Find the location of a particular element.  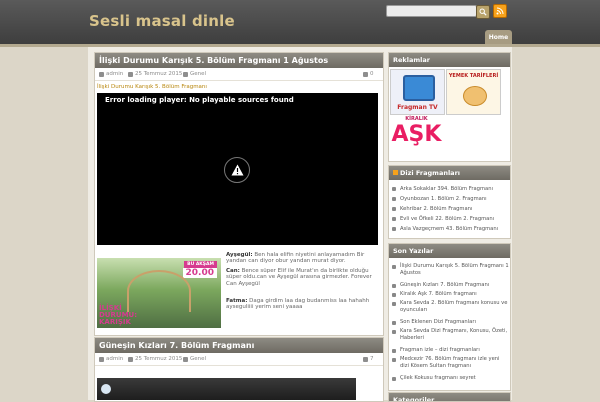

list-item: Oyunbozan 1. Bölüm 2. Fragmanı is located at coordinates (455, 199).